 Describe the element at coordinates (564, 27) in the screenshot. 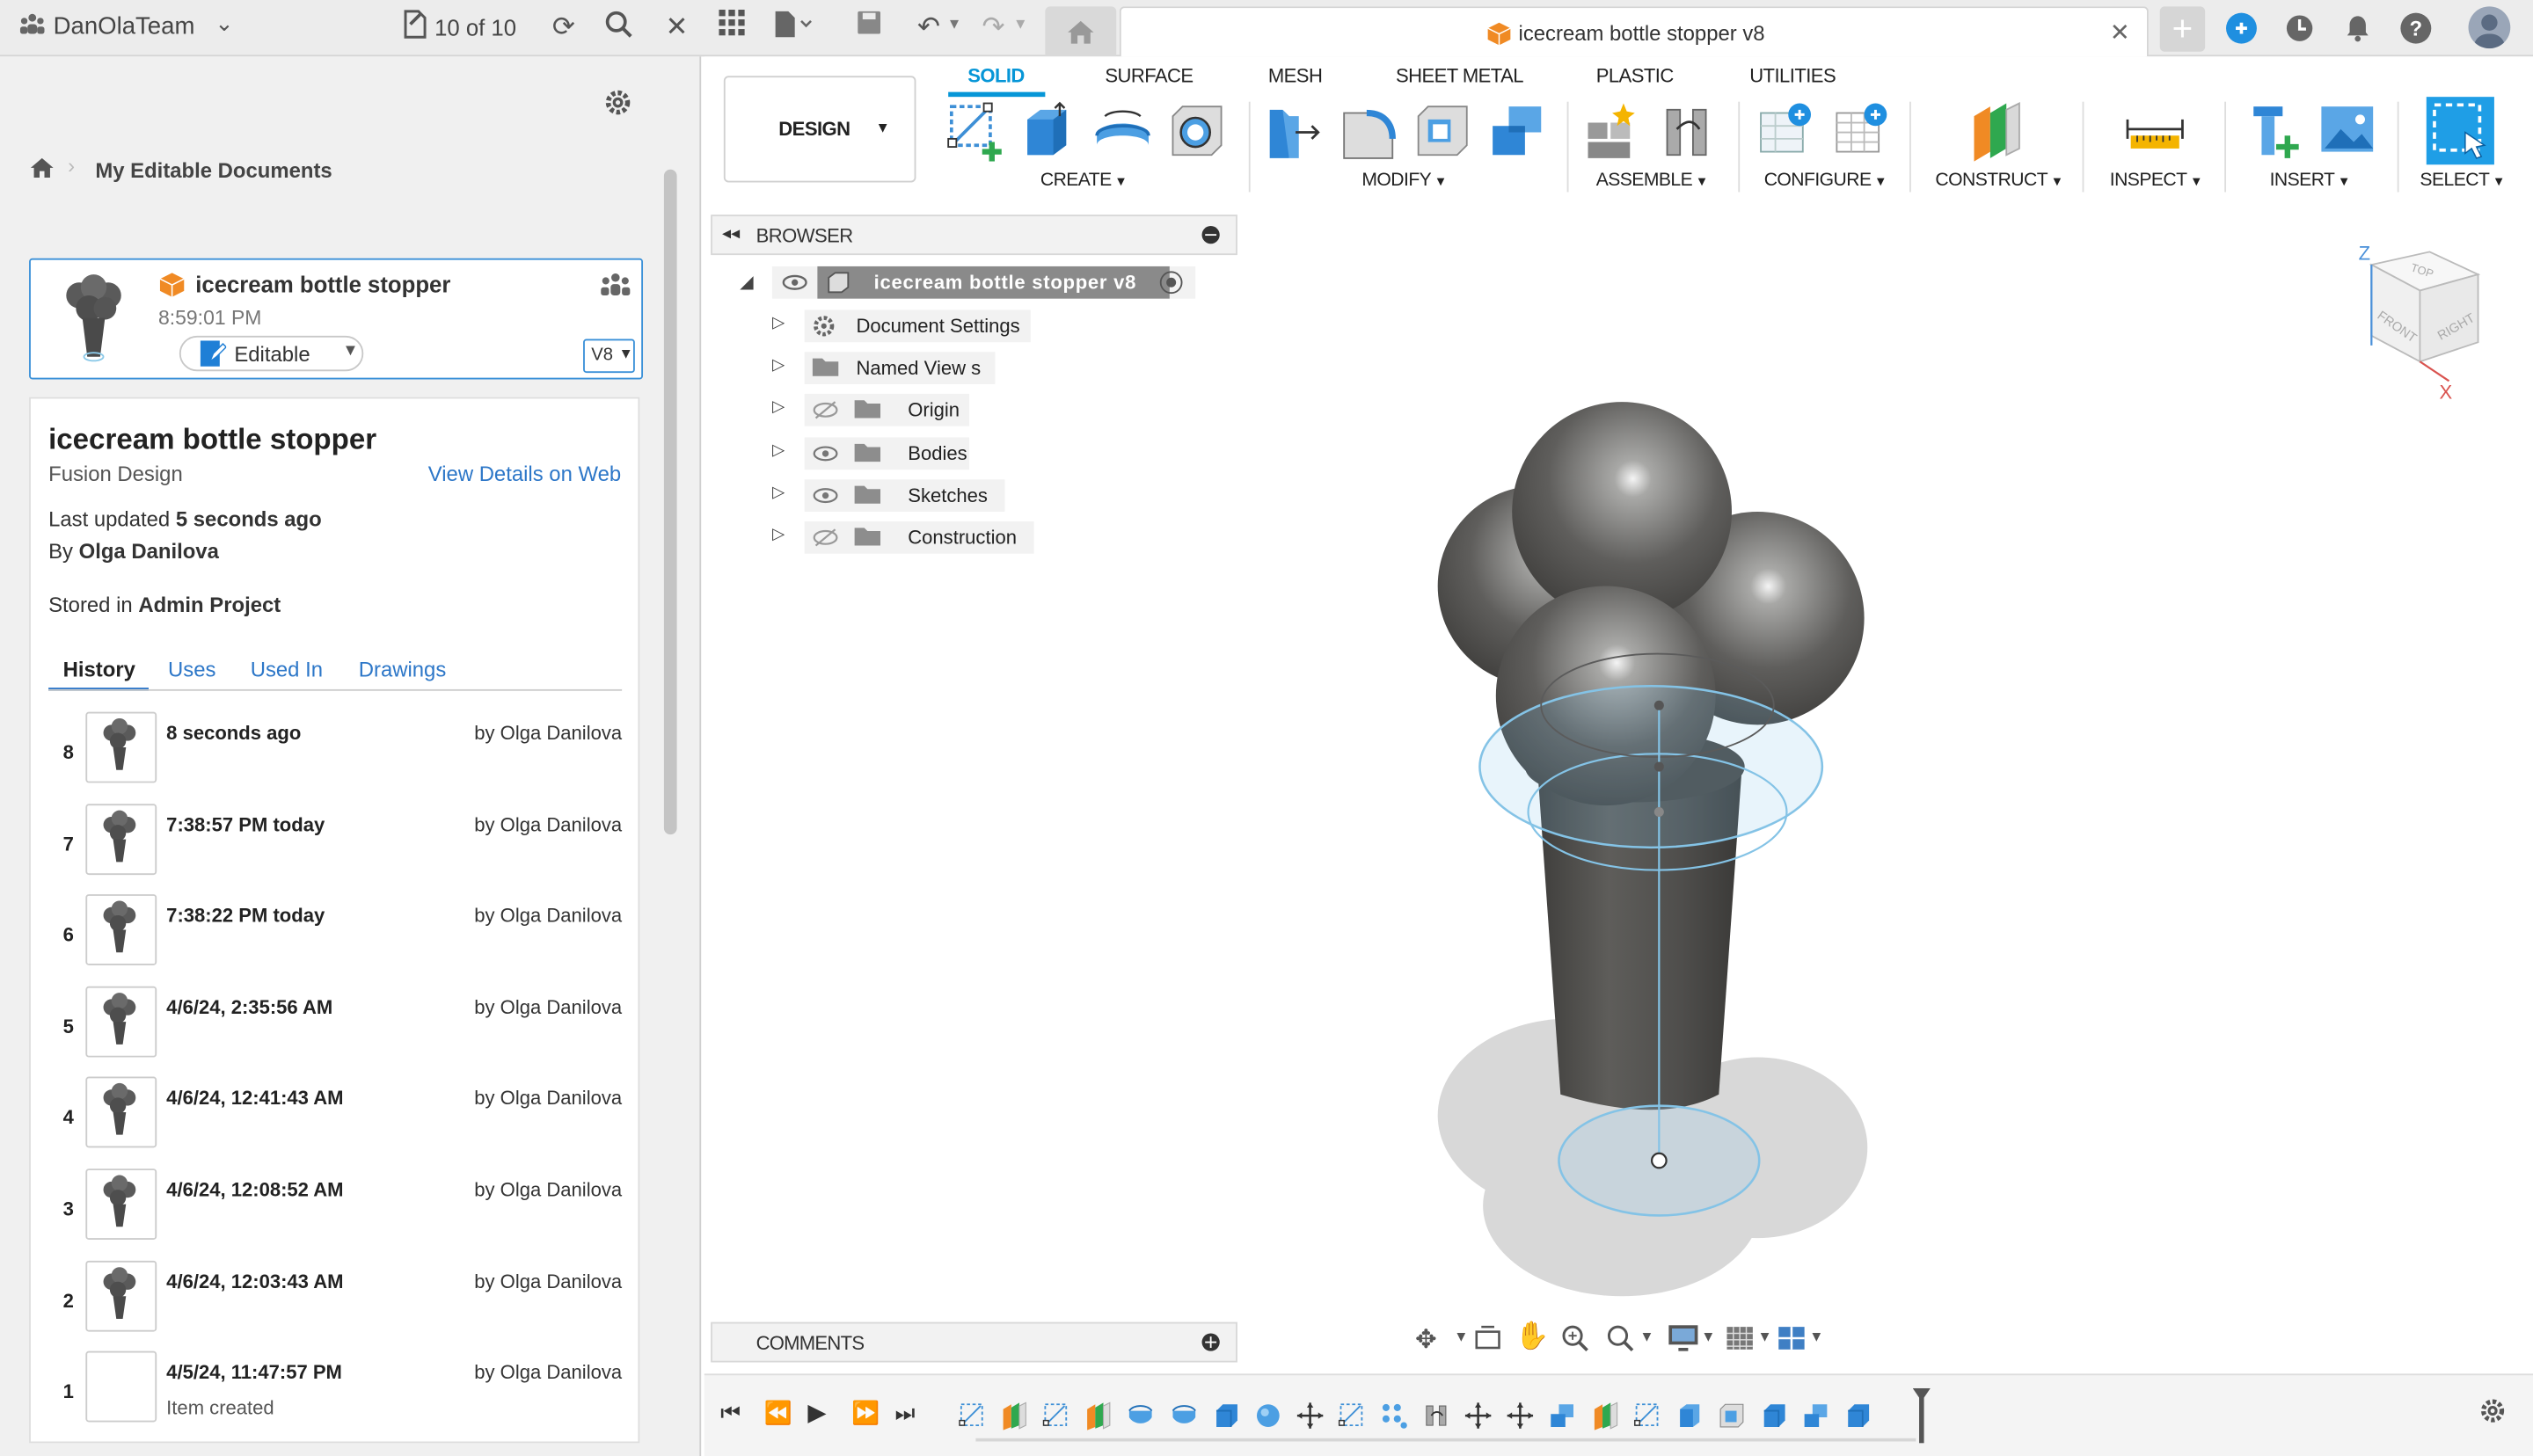

I see `refresh-icon: ⟳` at that location.